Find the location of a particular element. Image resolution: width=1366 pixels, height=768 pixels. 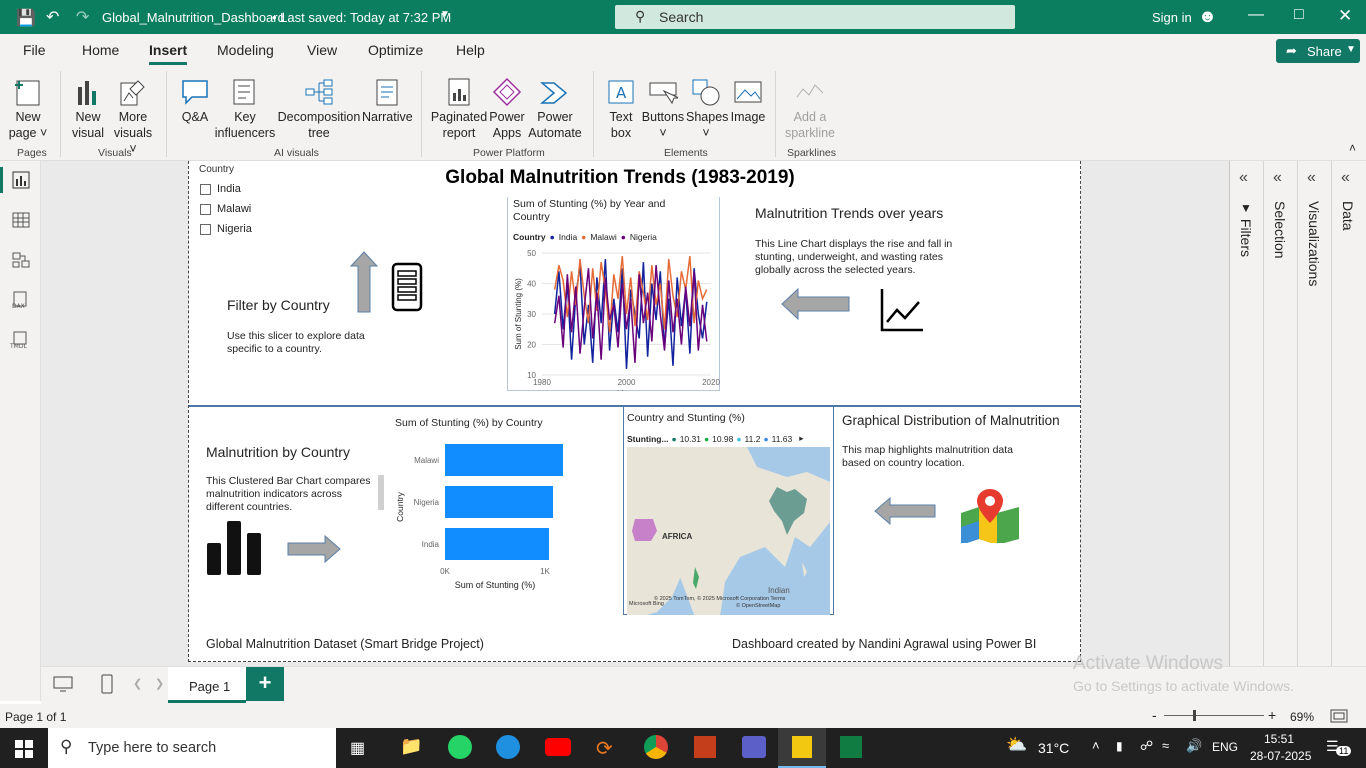

language-indicator: ENG is located at coordinates (1225, 747).